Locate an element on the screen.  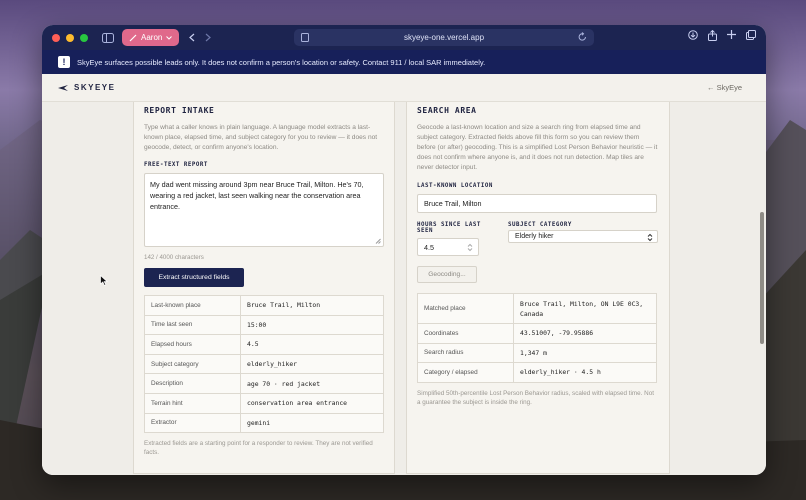
result-value: elderly_hiker · 4.5 h is located at coordinates (585, 372).